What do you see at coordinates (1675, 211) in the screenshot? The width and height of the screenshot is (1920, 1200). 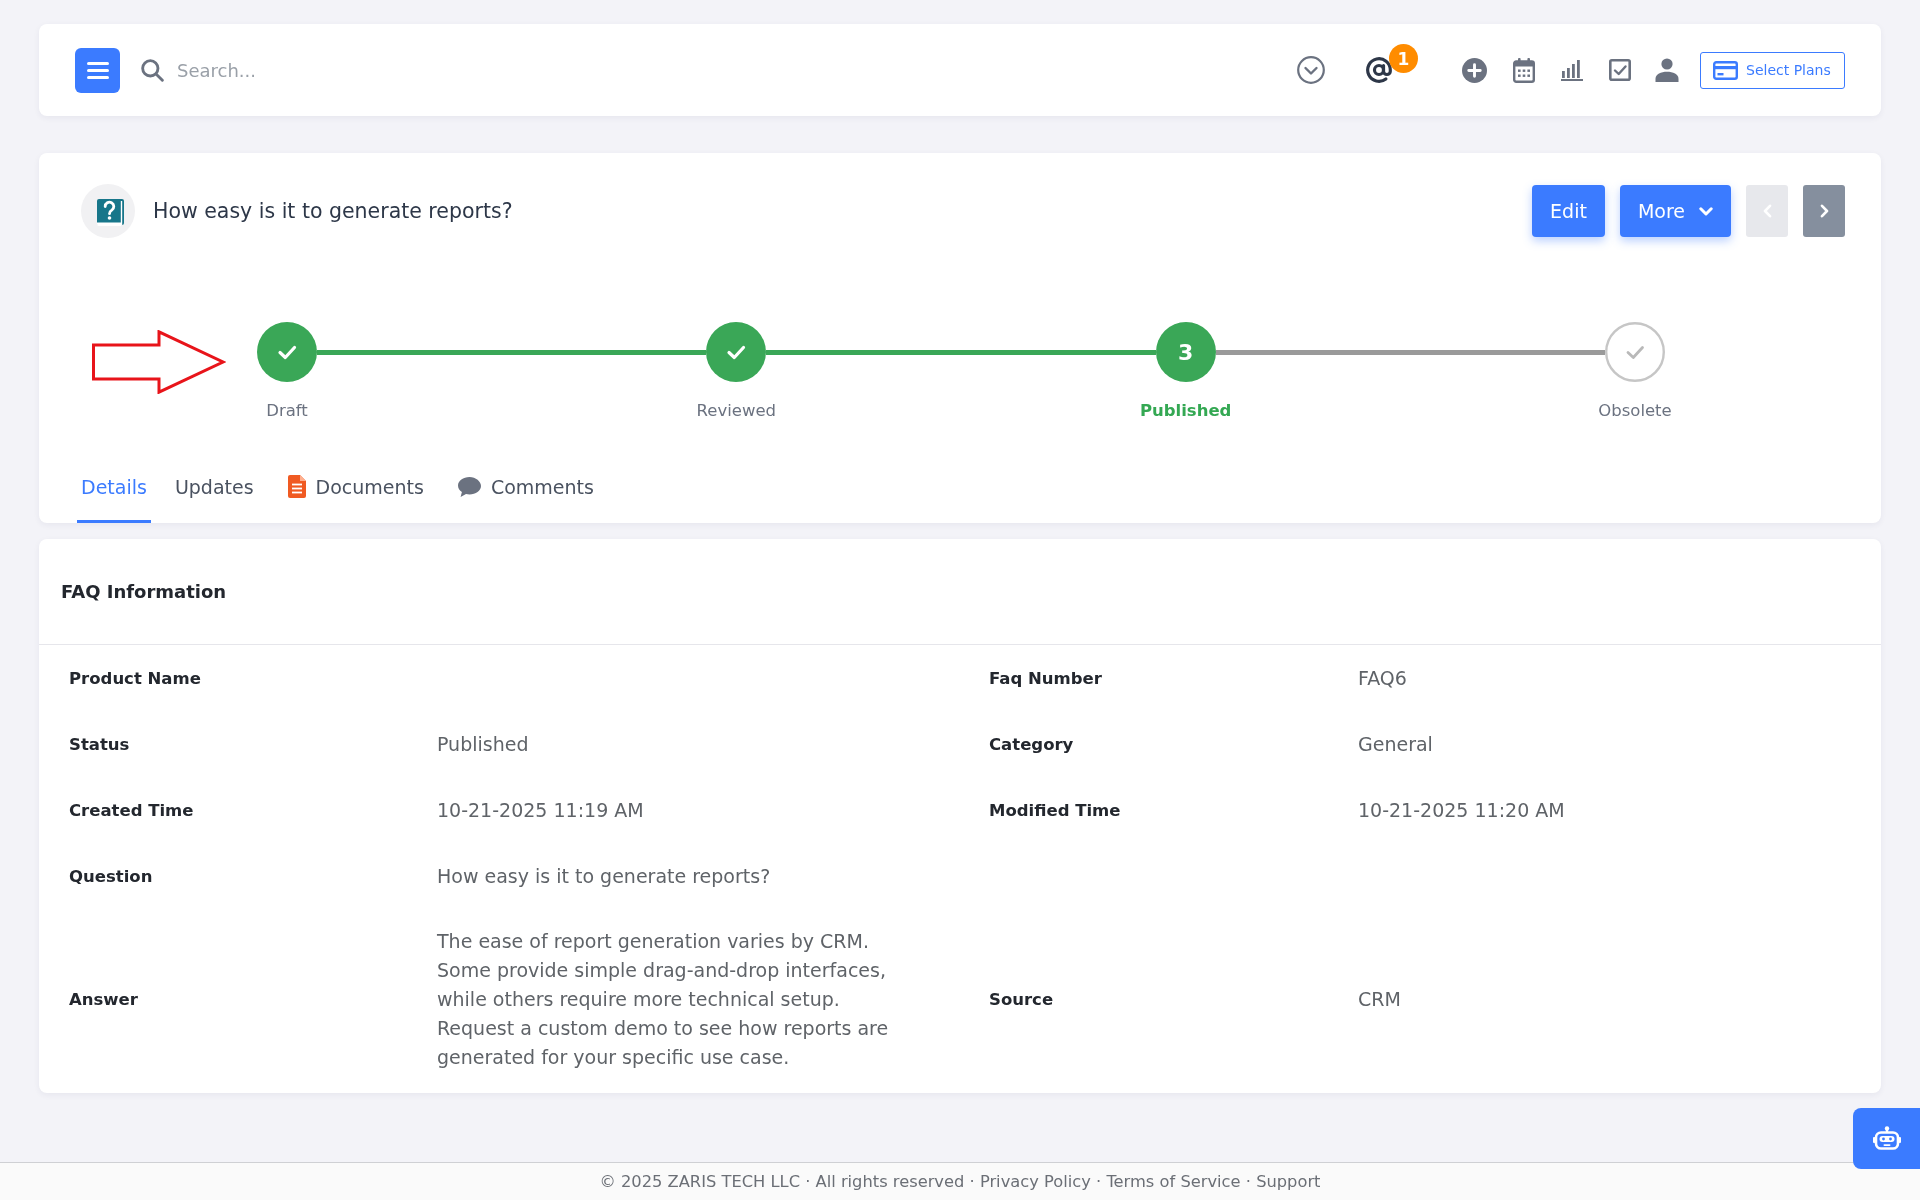 I see `more-button: More` at bounding box center [1675, 211].